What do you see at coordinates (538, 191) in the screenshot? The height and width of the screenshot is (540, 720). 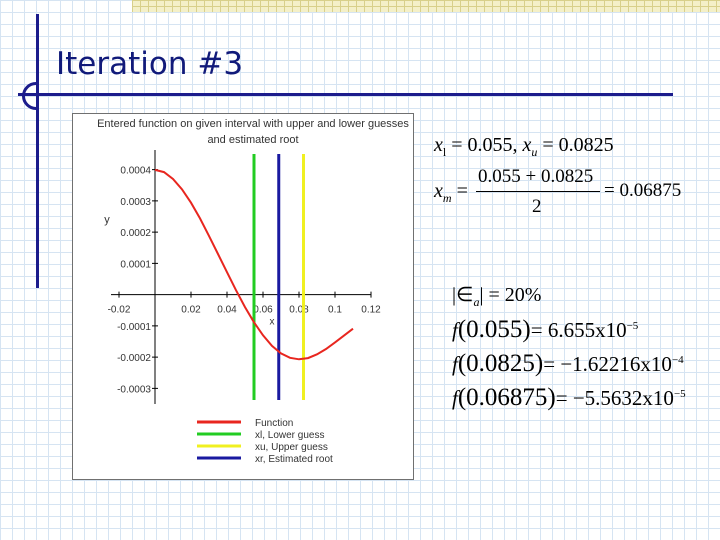 I see `fraction-bar` at bounding box center [538, 191].